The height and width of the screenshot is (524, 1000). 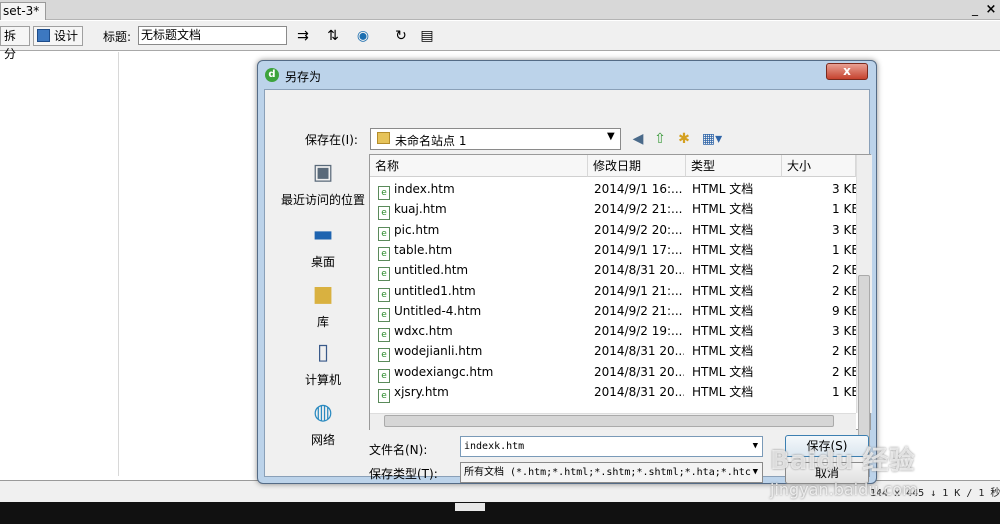 I want to click on file-row: e pic.htm 2014/9/2 20:... HTML 文档 3 KB, so click(x=613, y=230).